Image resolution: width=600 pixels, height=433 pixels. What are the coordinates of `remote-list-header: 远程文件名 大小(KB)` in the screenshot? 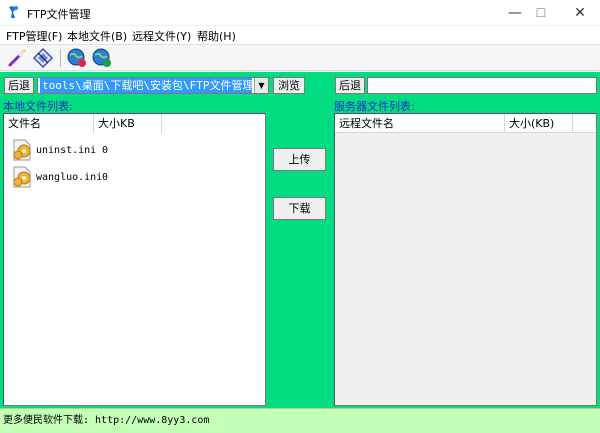 It's located at (465, 123).